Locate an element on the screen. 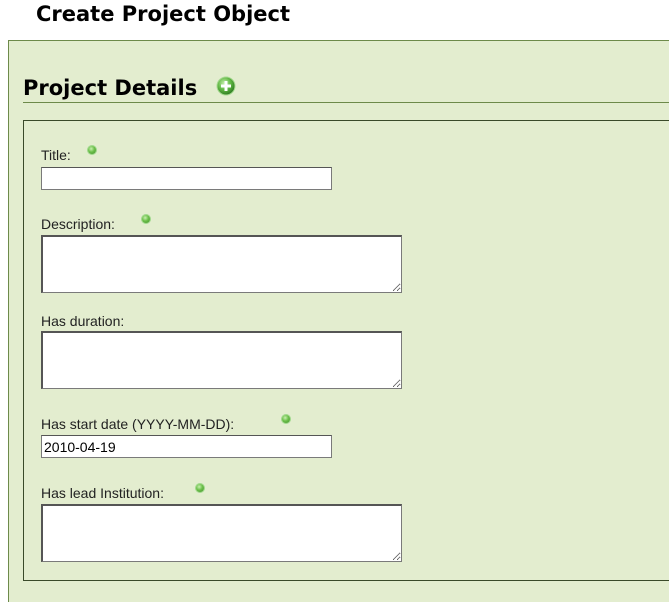 The height and width of the screenshot is (602, 669). start-date-input is located at coordinates (186, 446).